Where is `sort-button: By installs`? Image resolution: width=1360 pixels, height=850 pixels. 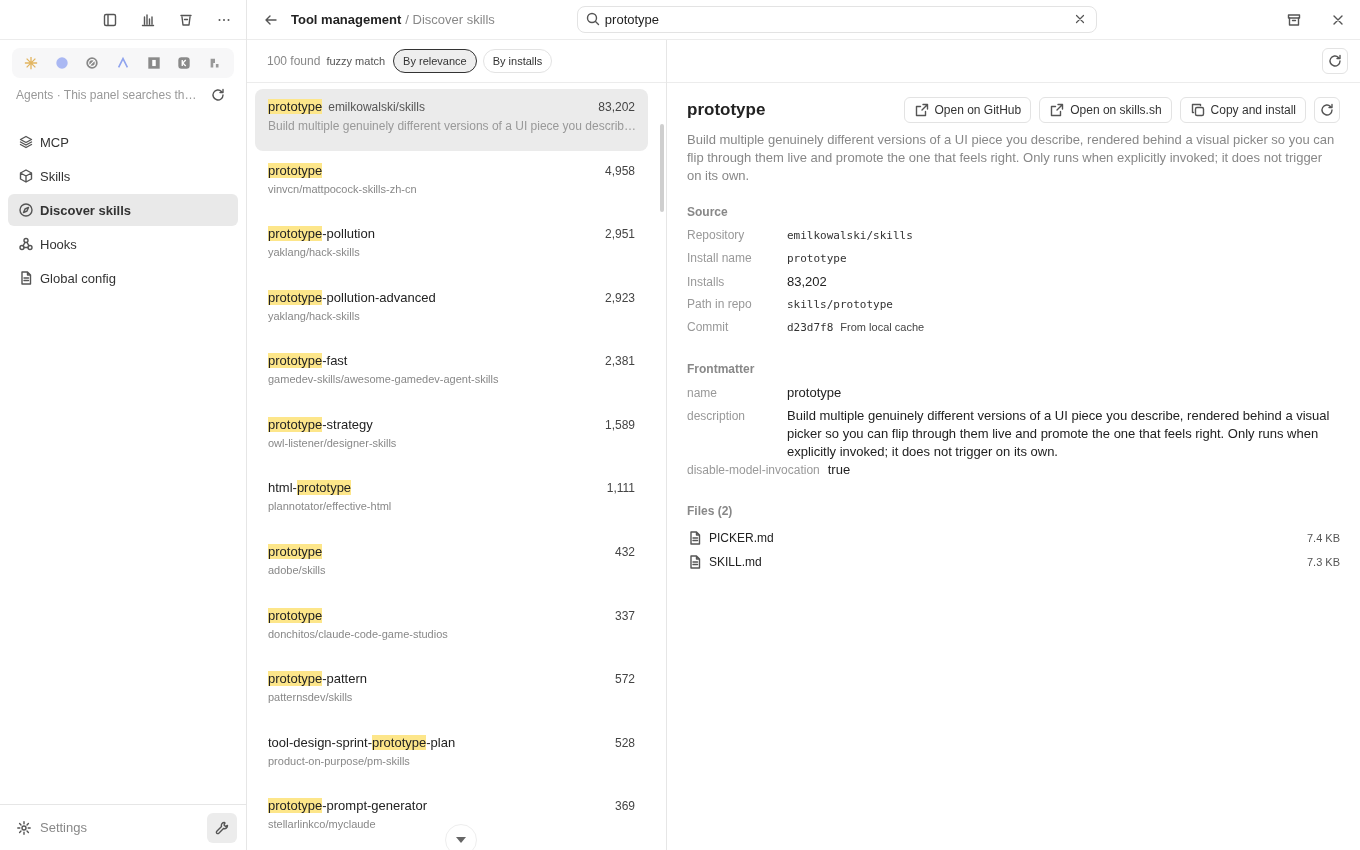
sort-button: By installs is located at coordinates (517, 61).